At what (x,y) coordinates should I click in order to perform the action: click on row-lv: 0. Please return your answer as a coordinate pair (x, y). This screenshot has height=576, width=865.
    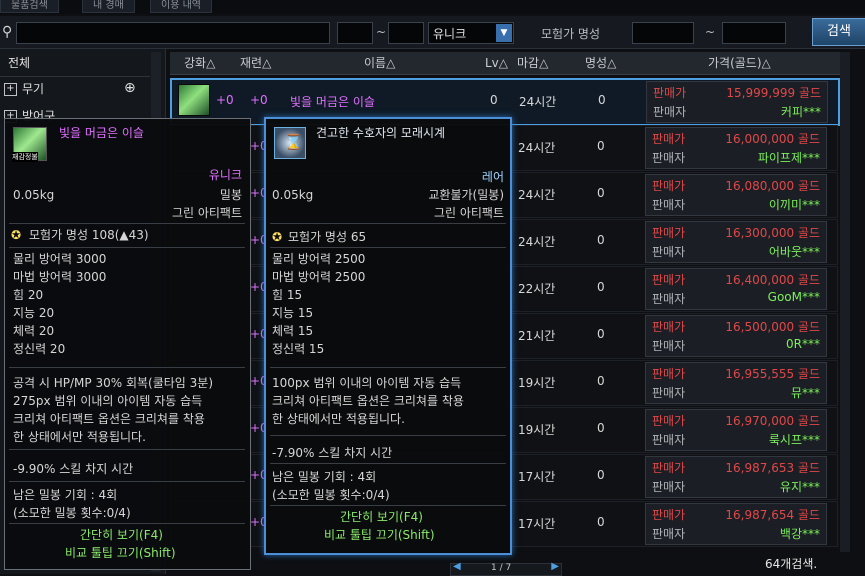
    Looking at the image, I should click on (494, 100).